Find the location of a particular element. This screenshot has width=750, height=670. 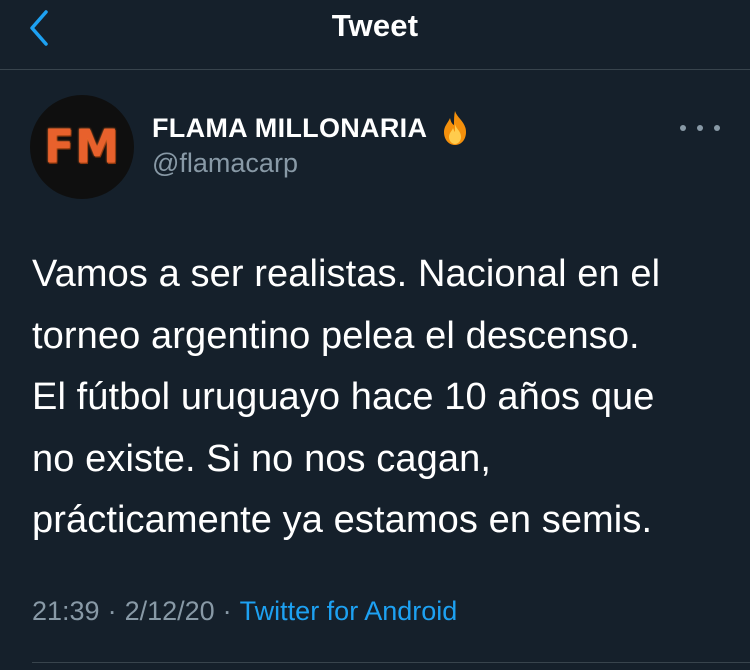

tweet-date: 2/12/20 is located at coordinates (169, 611).